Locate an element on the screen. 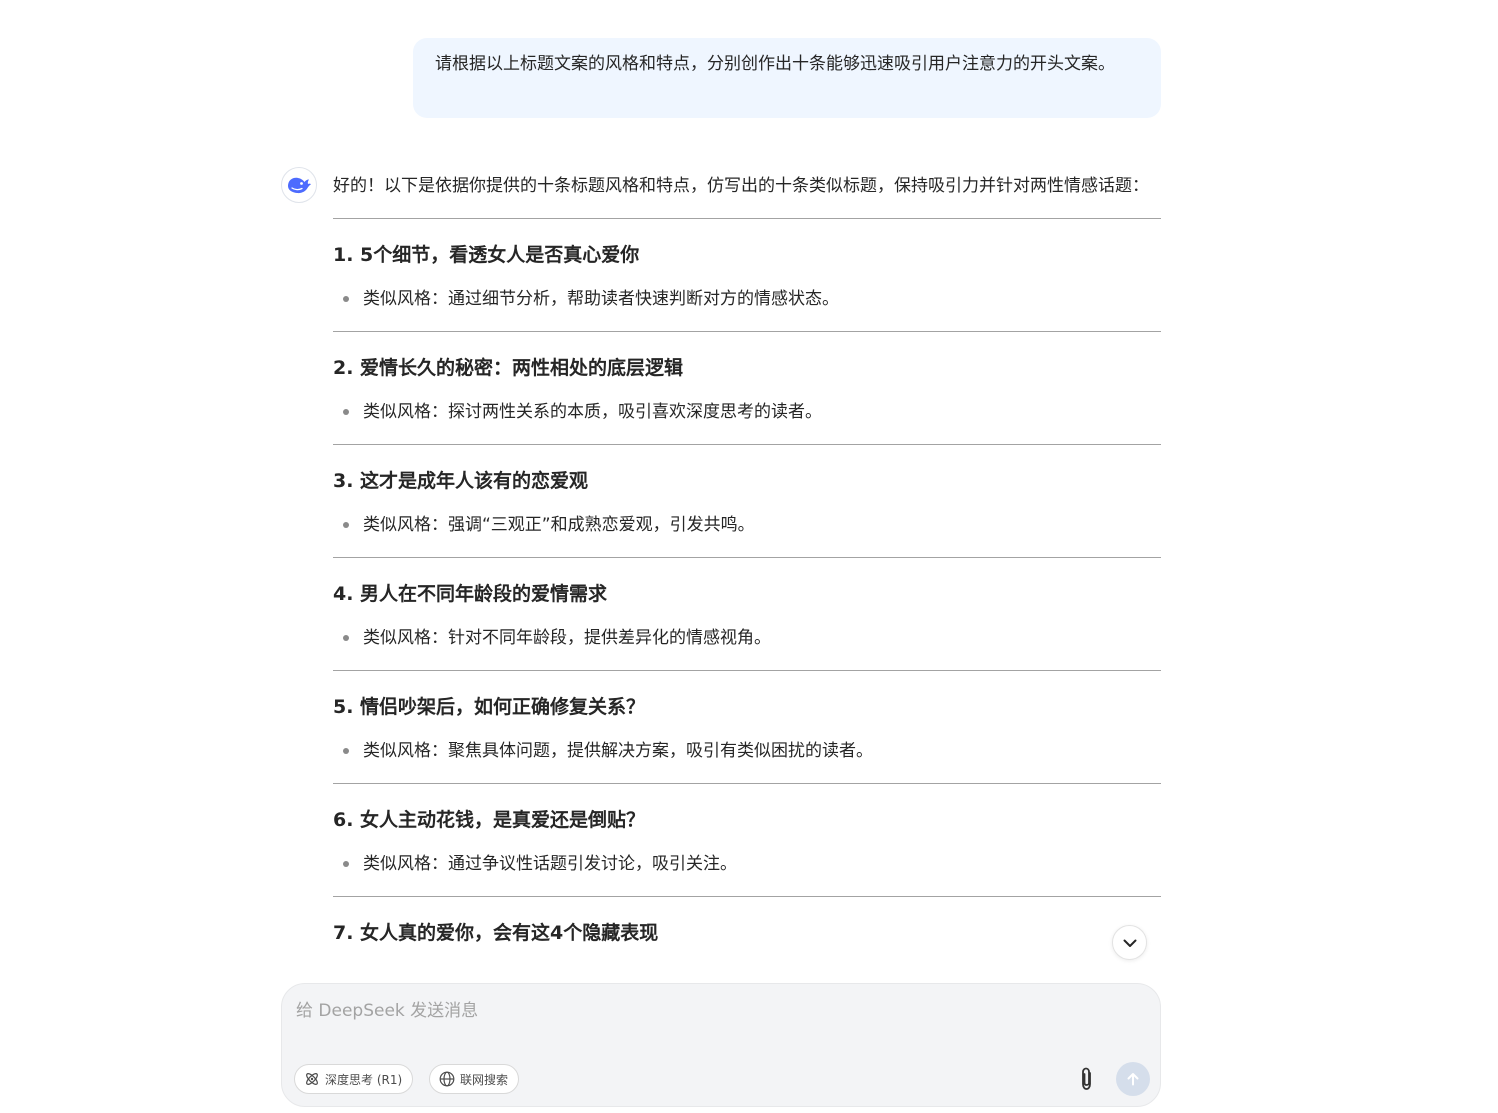  web-search-label: 联网搜索 is located at coordinates (484, 1079).